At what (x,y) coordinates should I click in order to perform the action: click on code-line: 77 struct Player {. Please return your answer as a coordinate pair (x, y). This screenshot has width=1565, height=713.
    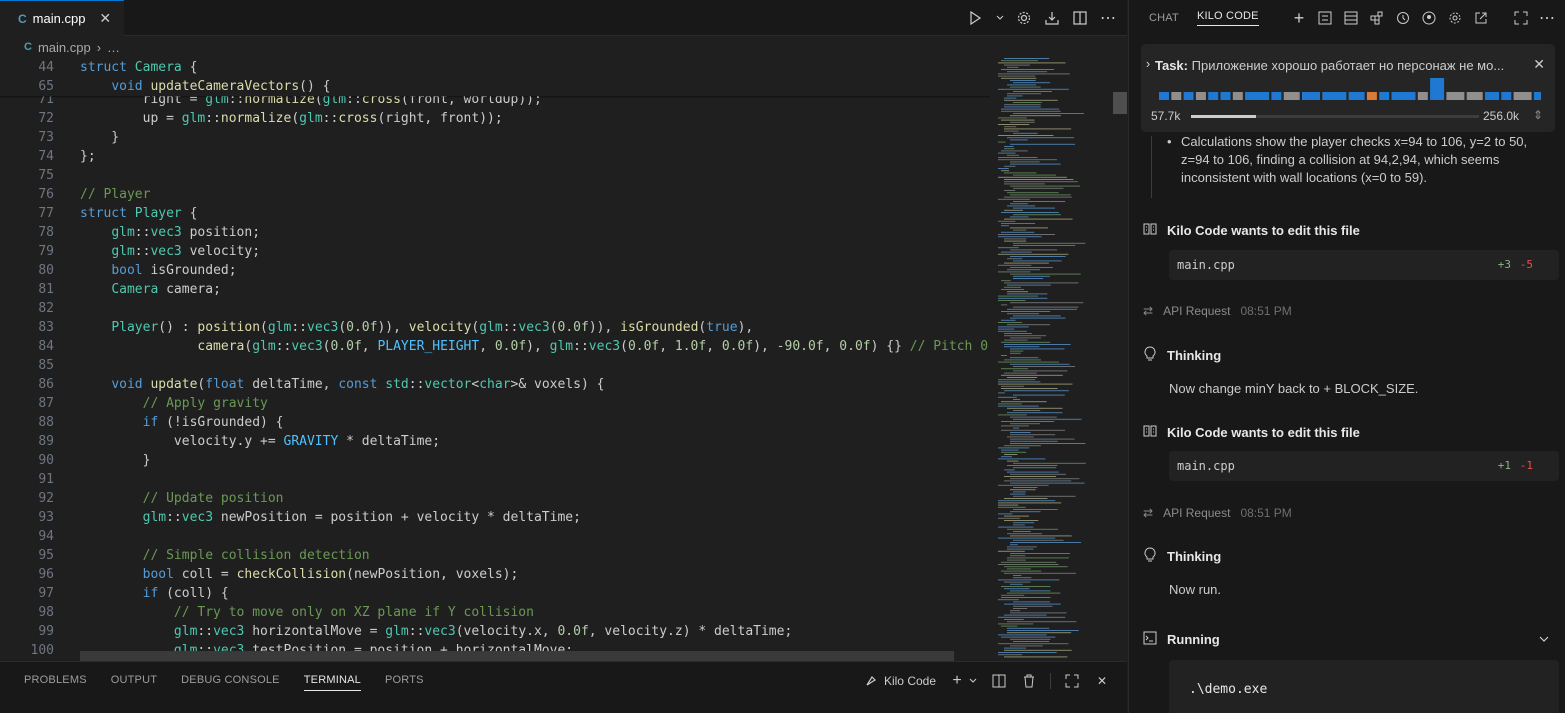
    Looking at the image, I should click on (495, 213).